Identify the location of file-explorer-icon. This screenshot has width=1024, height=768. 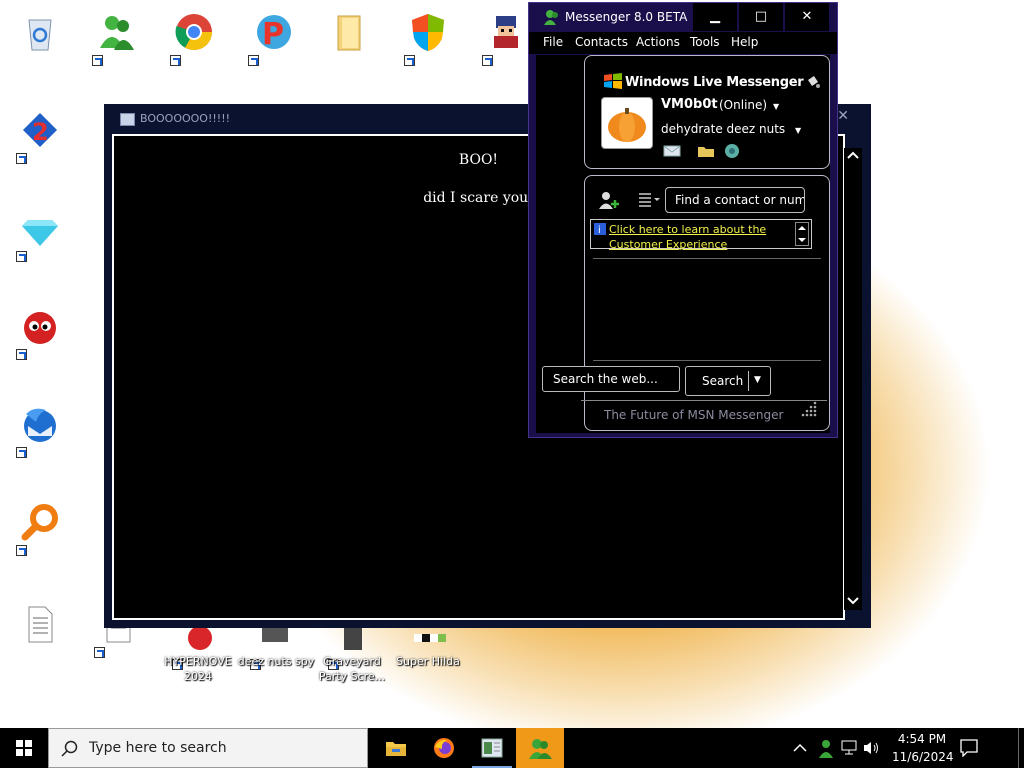
(396, 749).